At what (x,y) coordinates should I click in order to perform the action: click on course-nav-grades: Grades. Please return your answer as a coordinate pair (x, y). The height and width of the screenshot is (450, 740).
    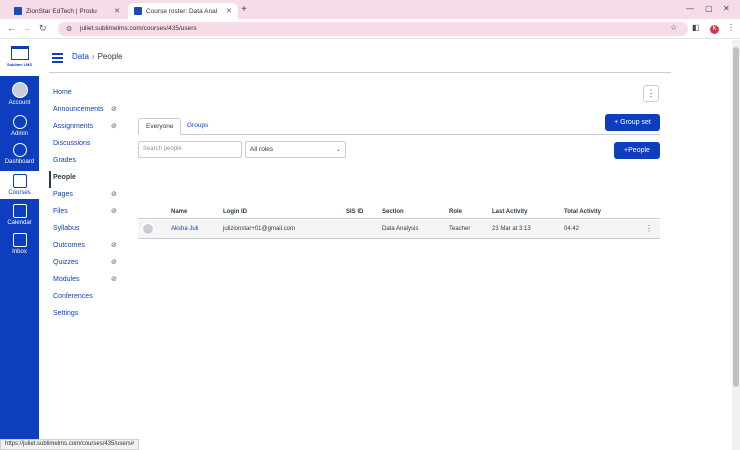
    Looking at the image, I should click on (89, 162).